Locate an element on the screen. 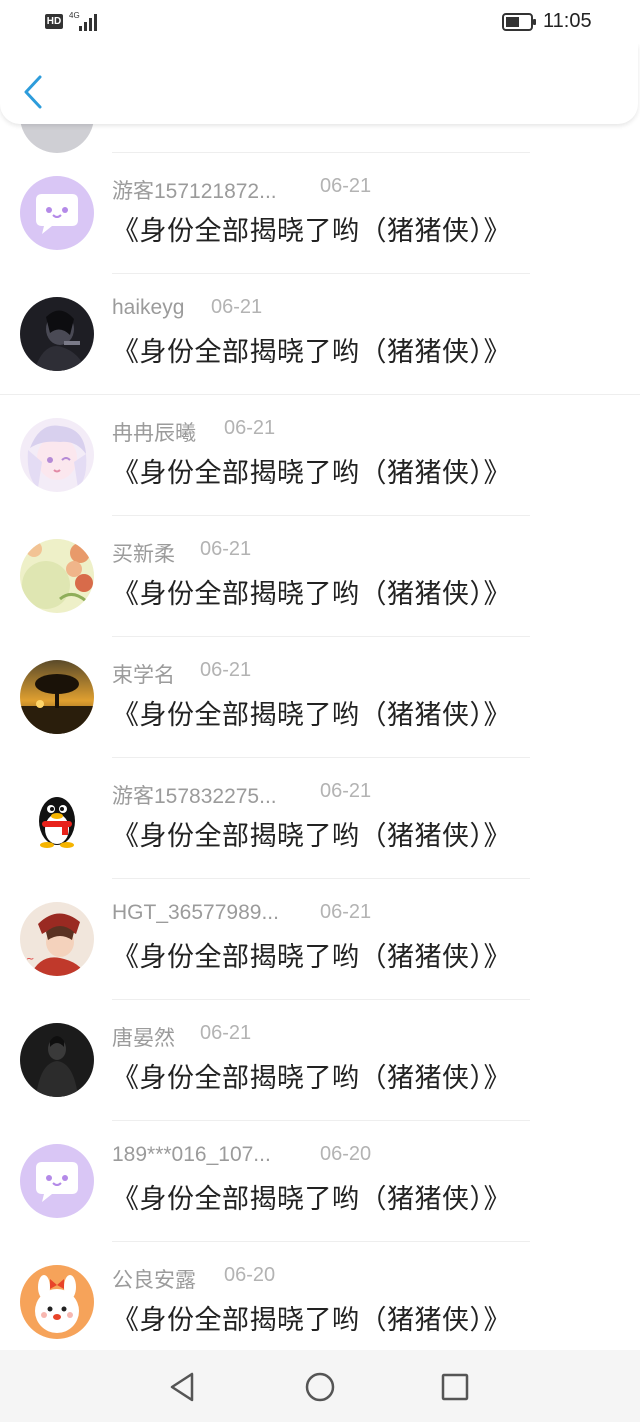 The height and width of the screenshot is (1422, 640). anime-character-avatar: ~ is located at coordinates (57, 939).